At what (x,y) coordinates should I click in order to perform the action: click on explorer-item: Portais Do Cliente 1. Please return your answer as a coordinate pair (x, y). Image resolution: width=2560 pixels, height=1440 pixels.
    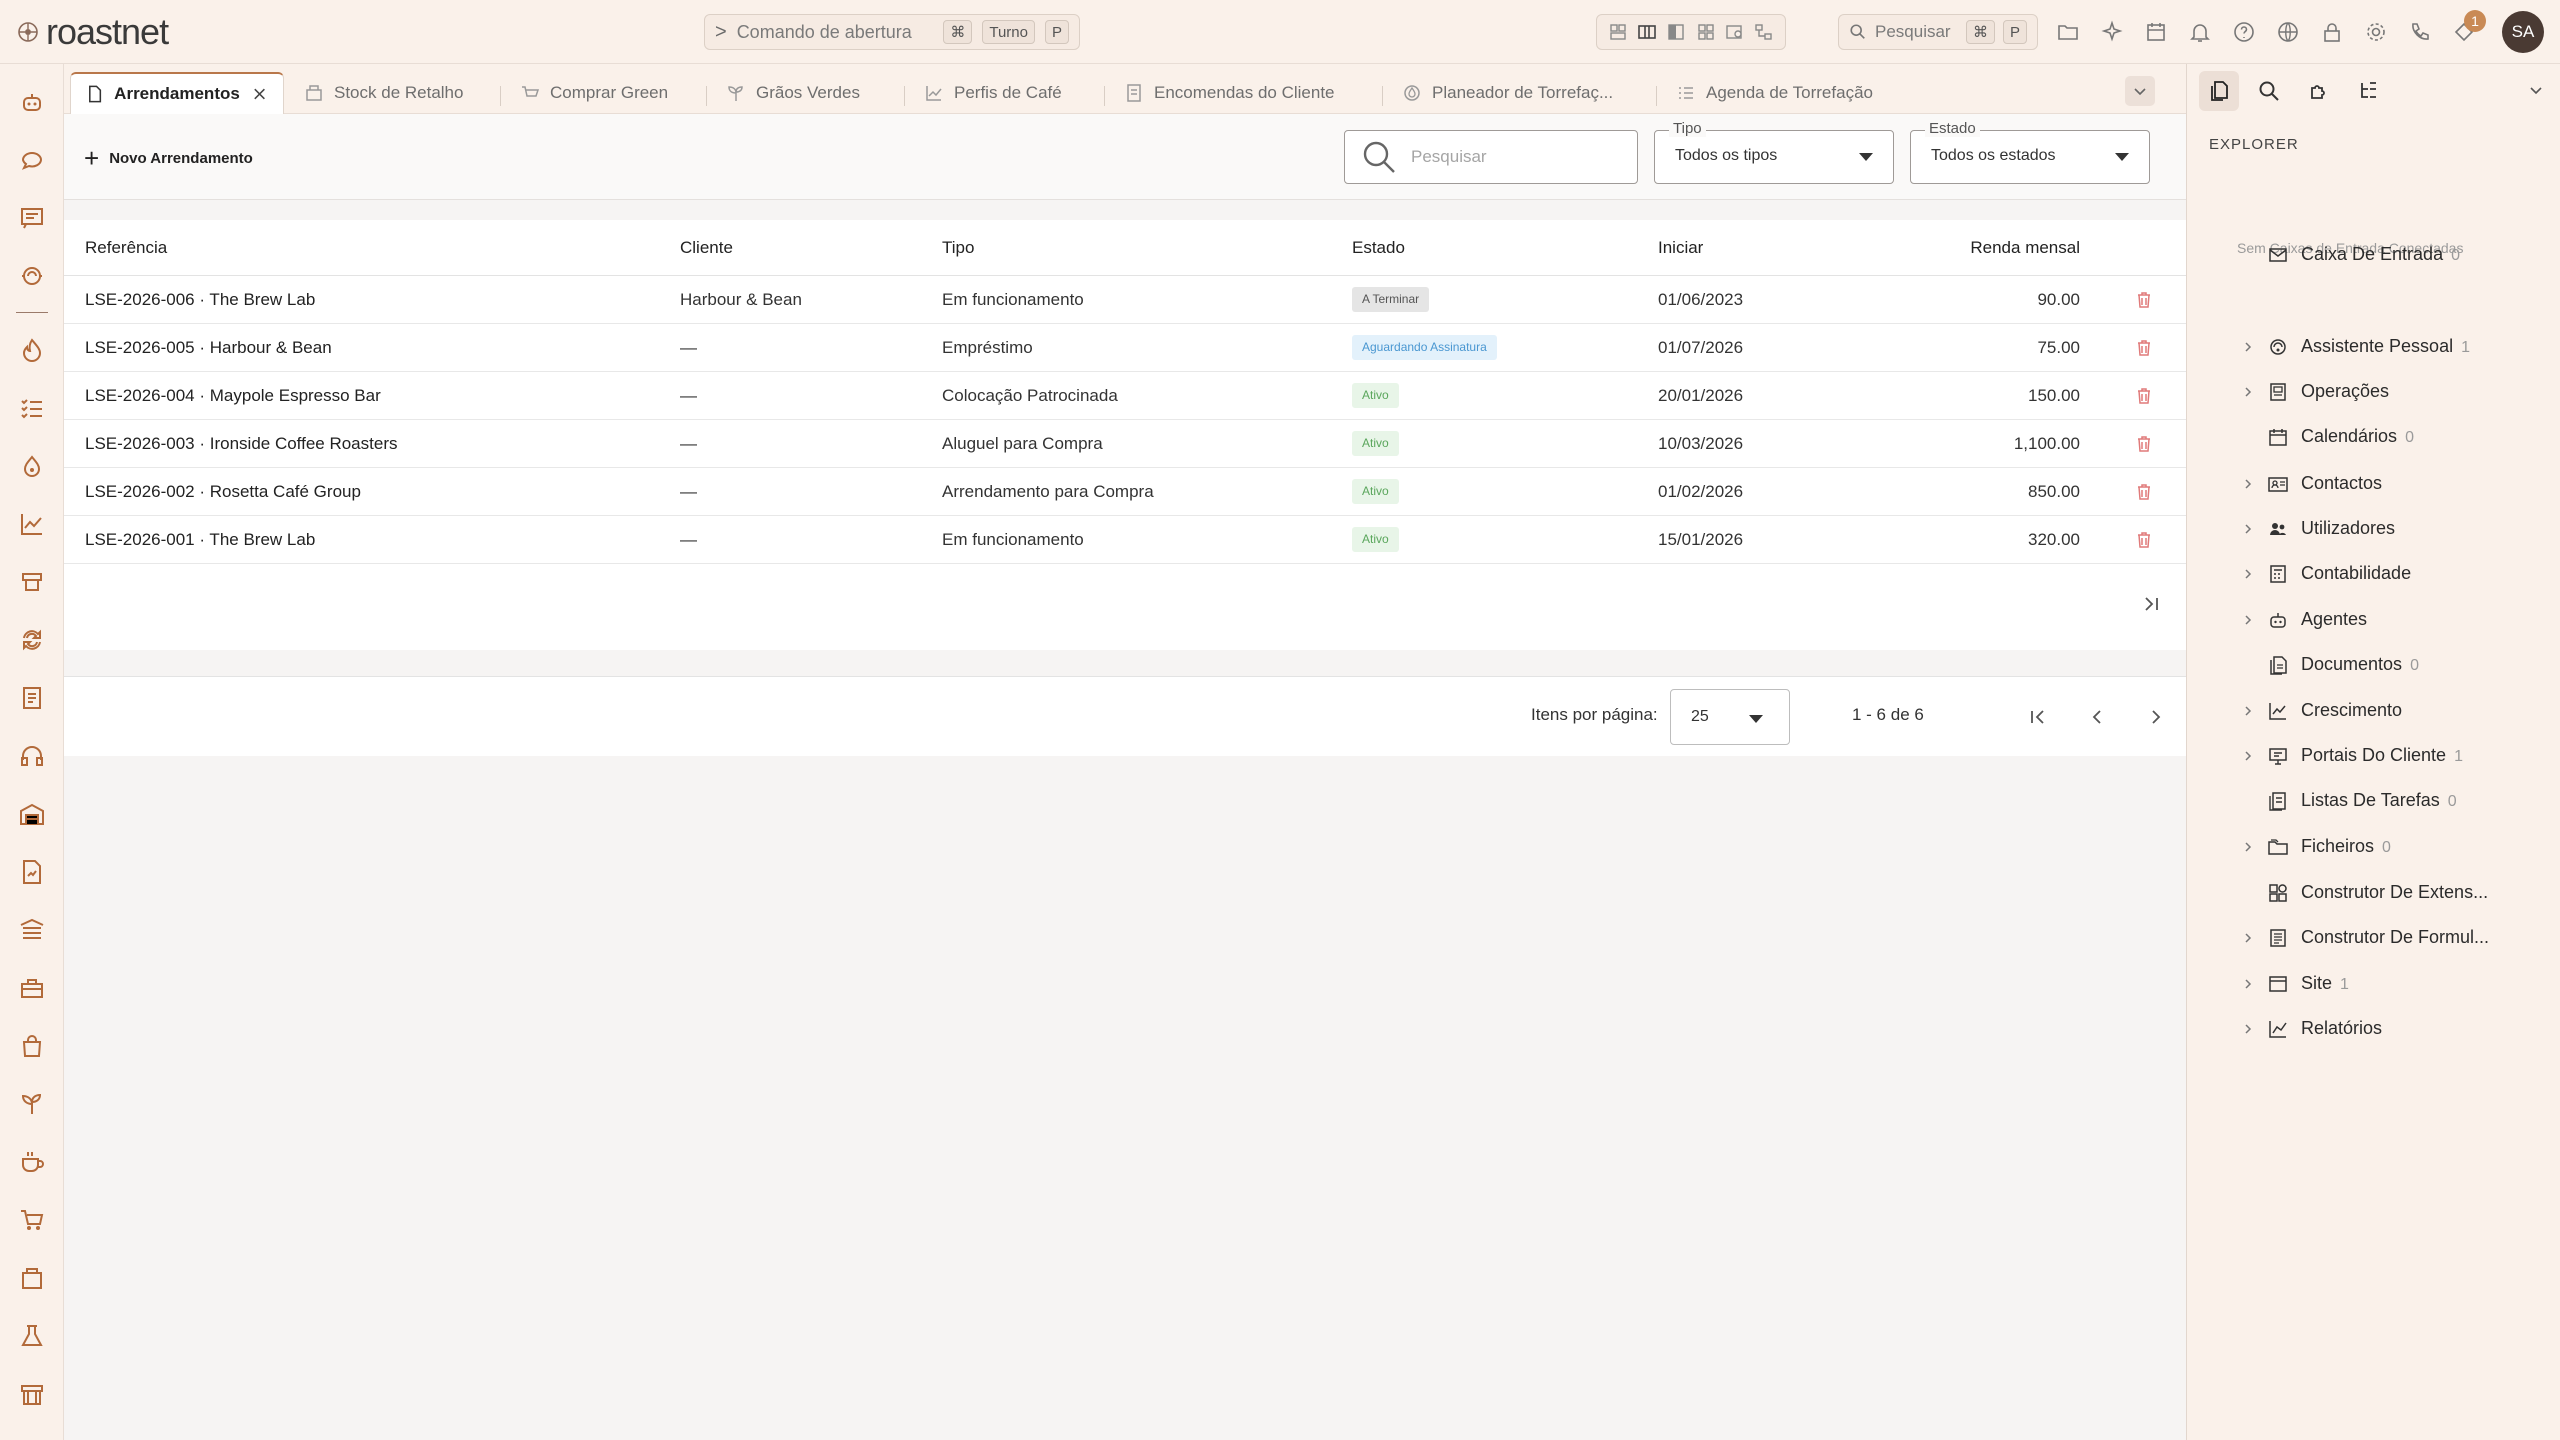
    Looking at the image, I should click on (2373, 756).